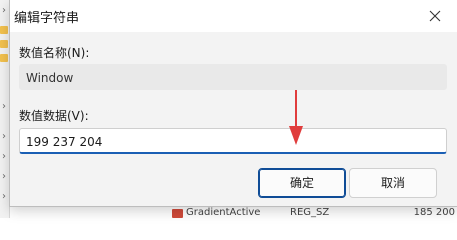 This screenshot has width=457, height=240. Describe the element at coordinates (434, 212) in the screenshot. I see `value-data: 185 200` at that location.